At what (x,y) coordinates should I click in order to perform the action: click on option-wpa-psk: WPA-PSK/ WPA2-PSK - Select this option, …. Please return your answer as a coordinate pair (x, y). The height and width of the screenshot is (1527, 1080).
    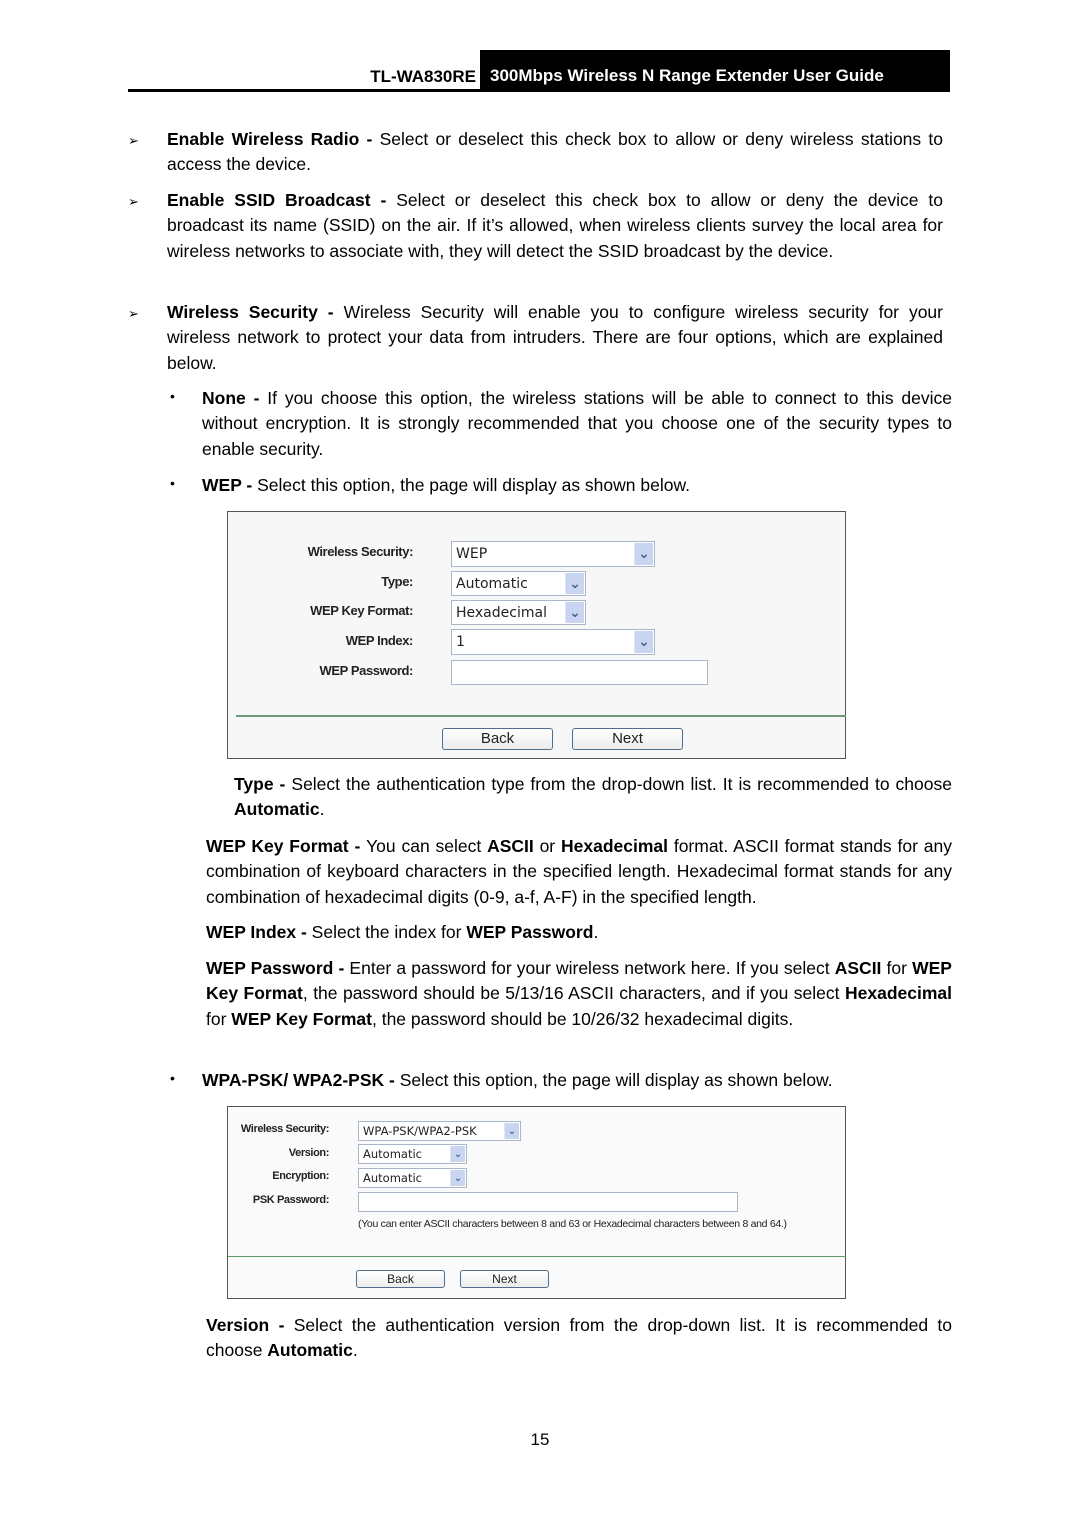
    Looking at the image, I should click on (577, 1080).